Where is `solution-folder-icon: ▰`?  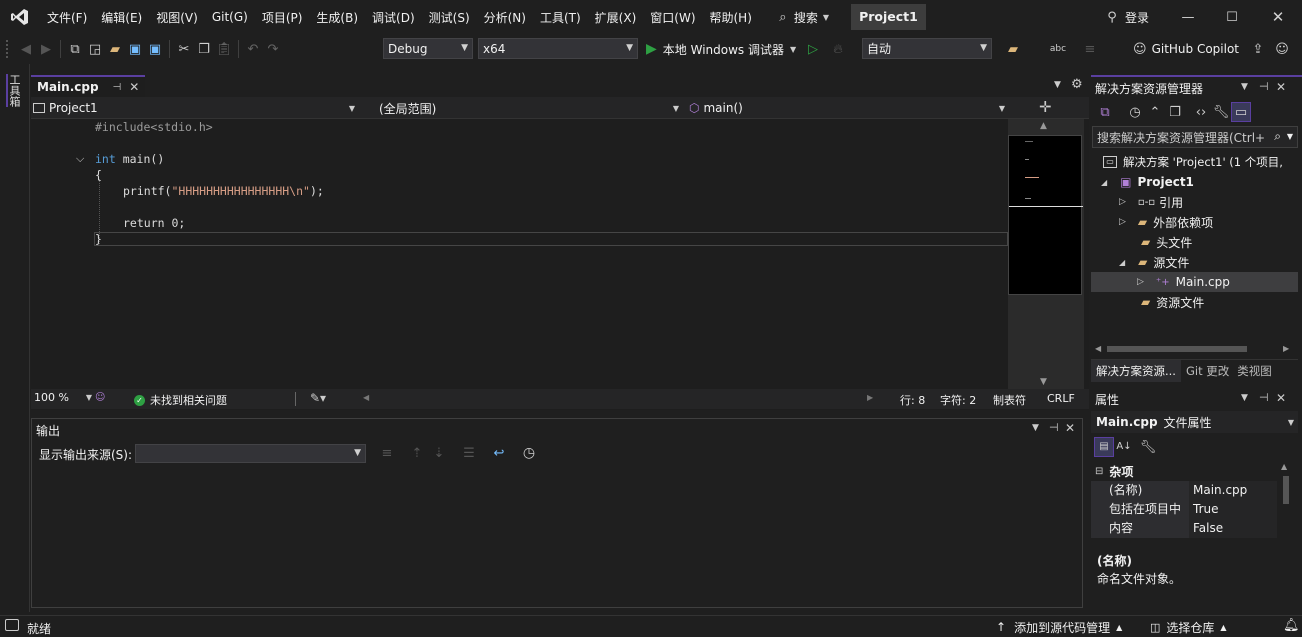
solution-folder-icon: ▰ is located at coordinates (1013, 49).